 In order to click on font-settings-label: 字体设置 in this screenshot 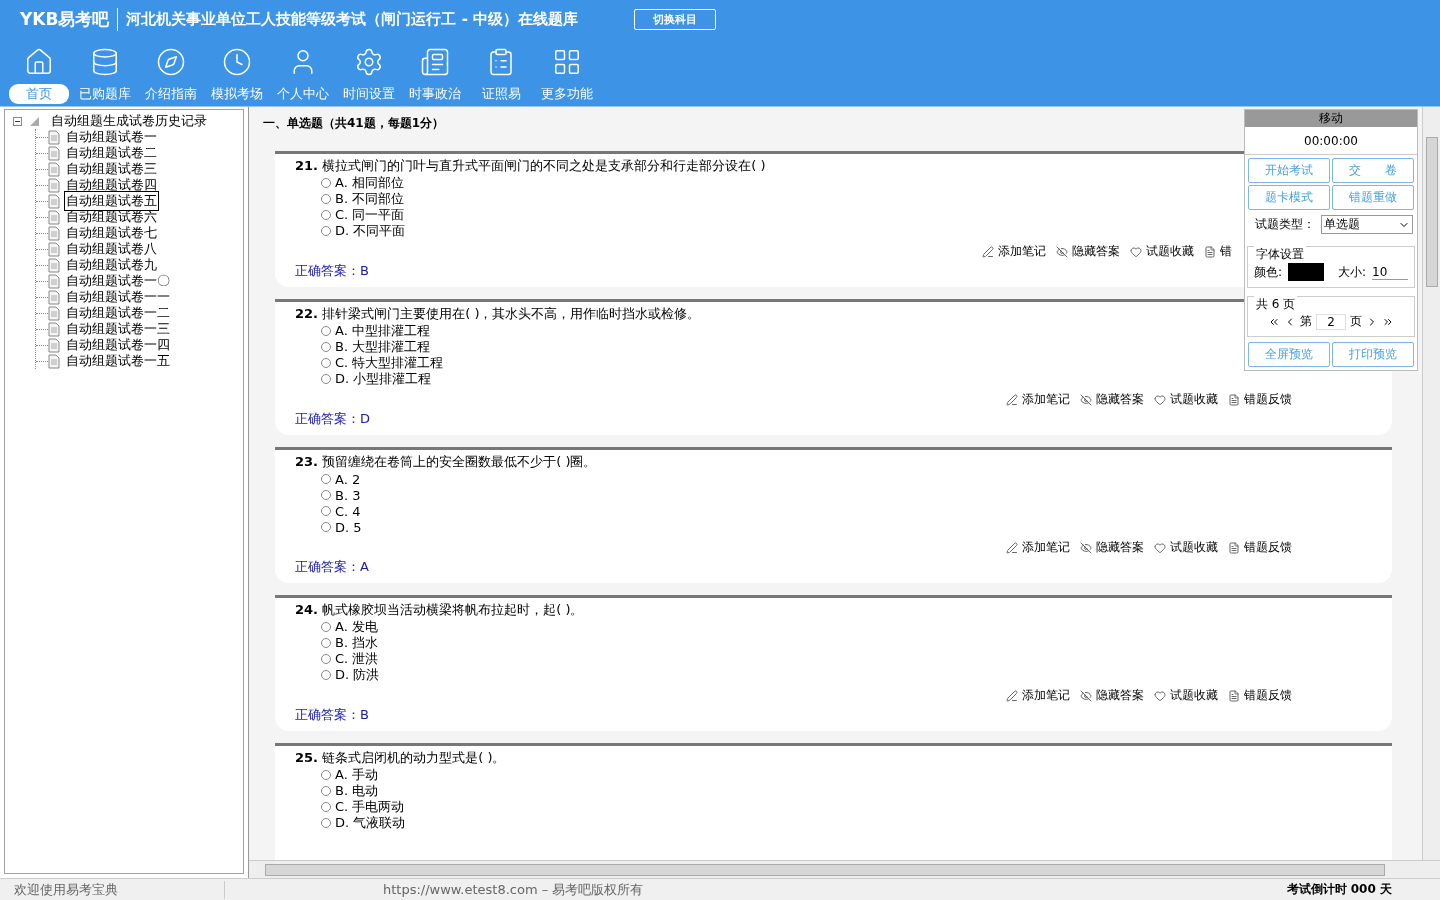, I will do `click(1280, 254)`.